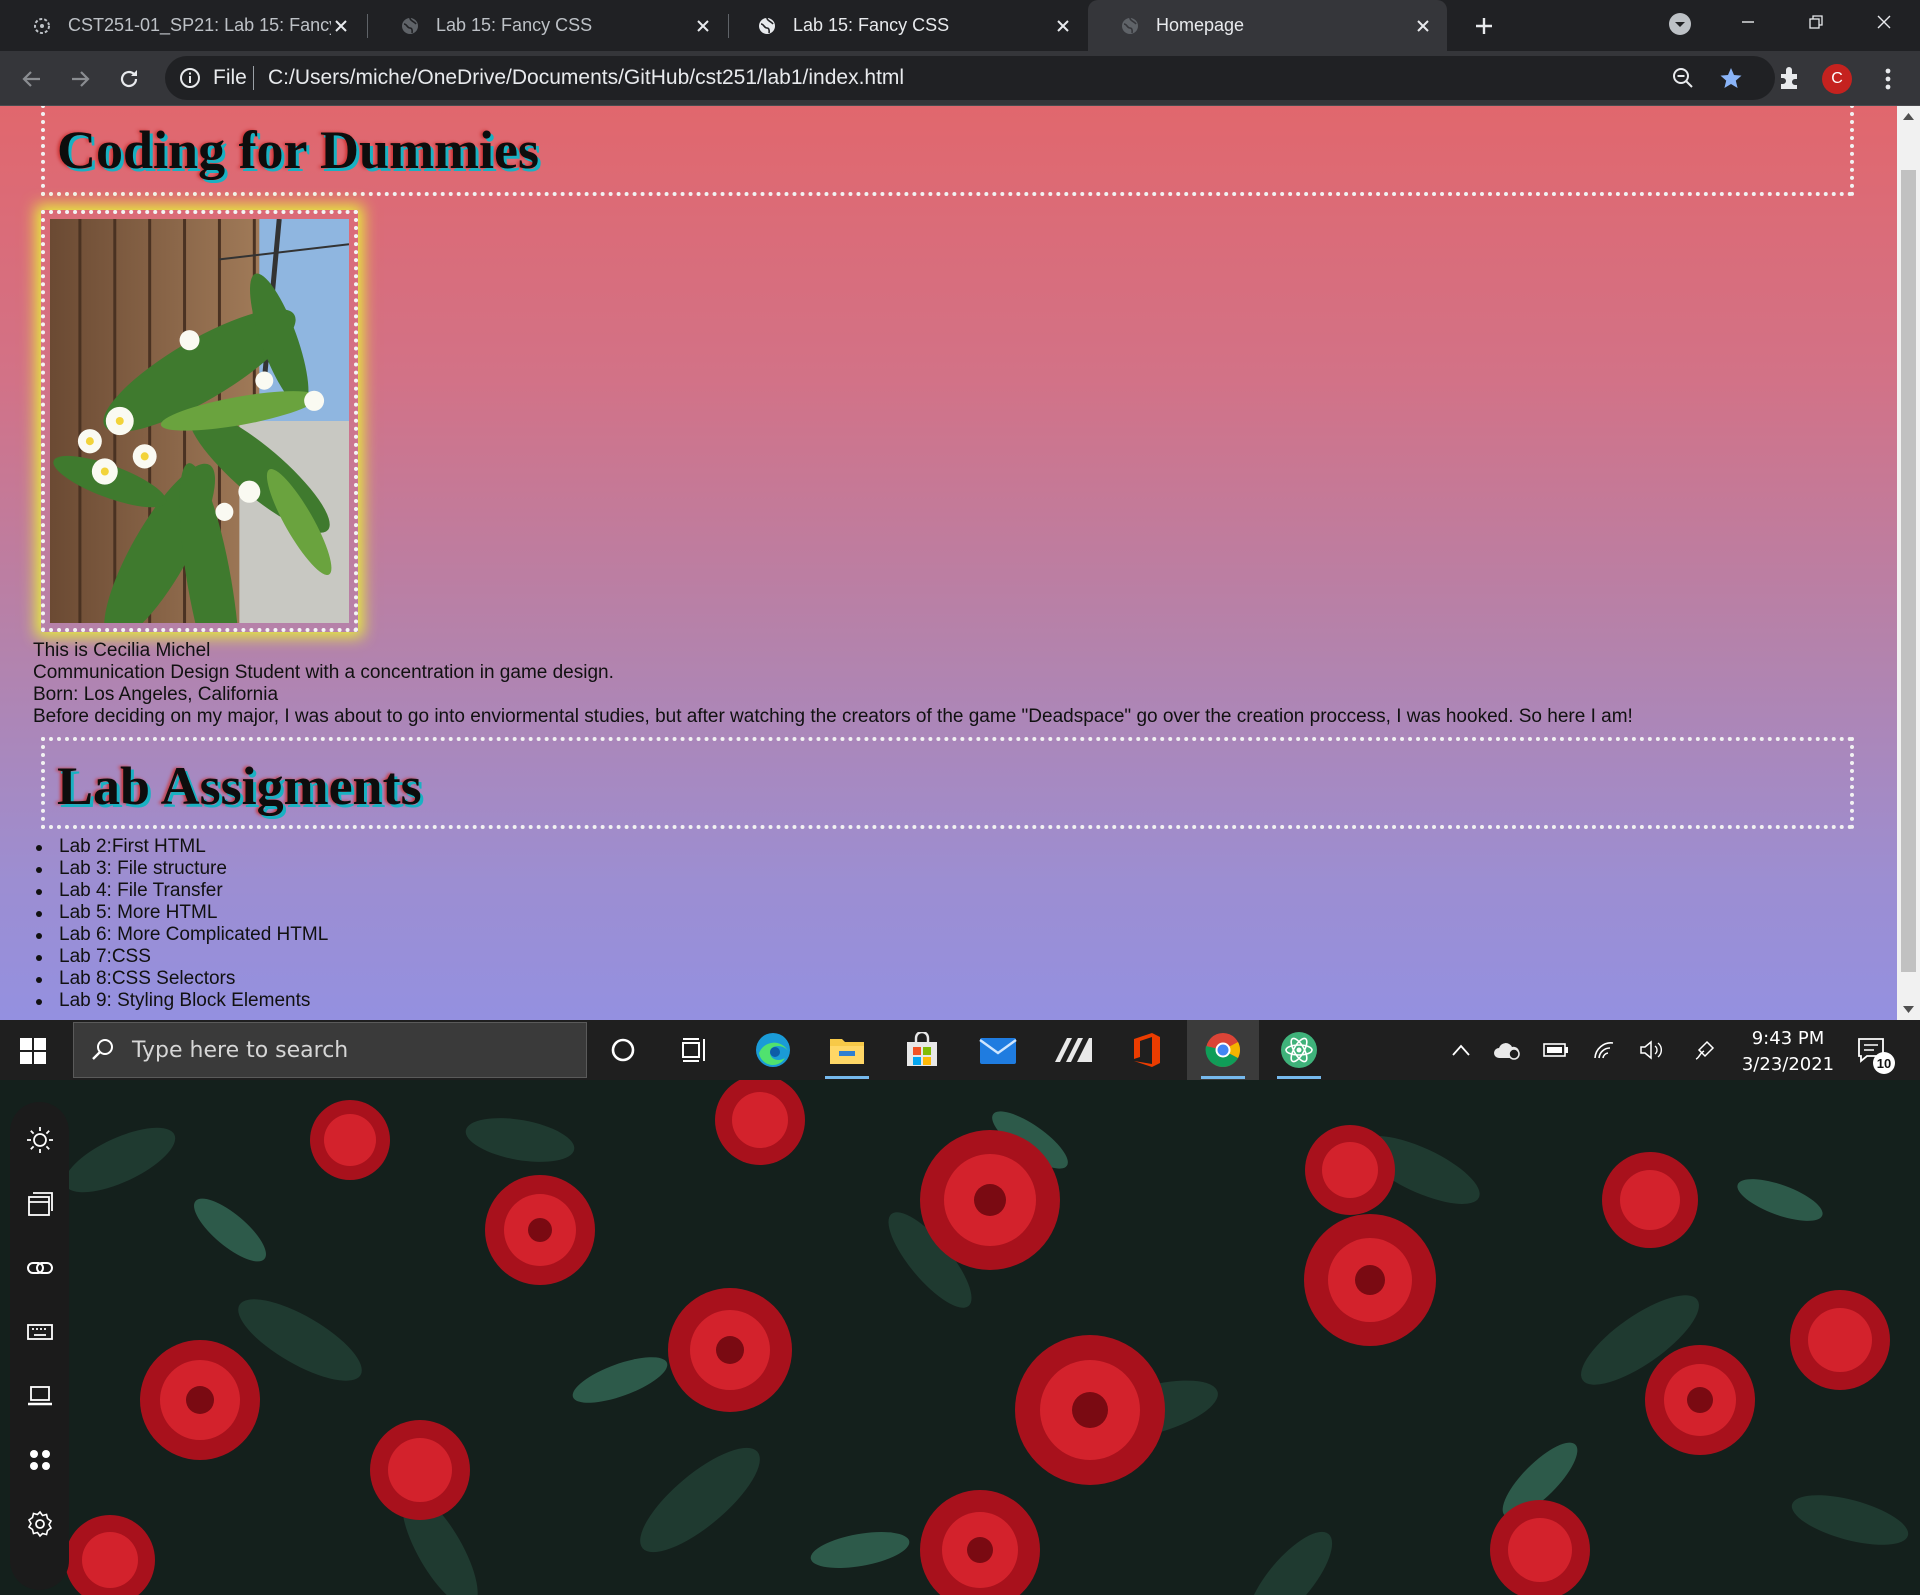  I want to click on pen-tray, so click(1705, 1050).